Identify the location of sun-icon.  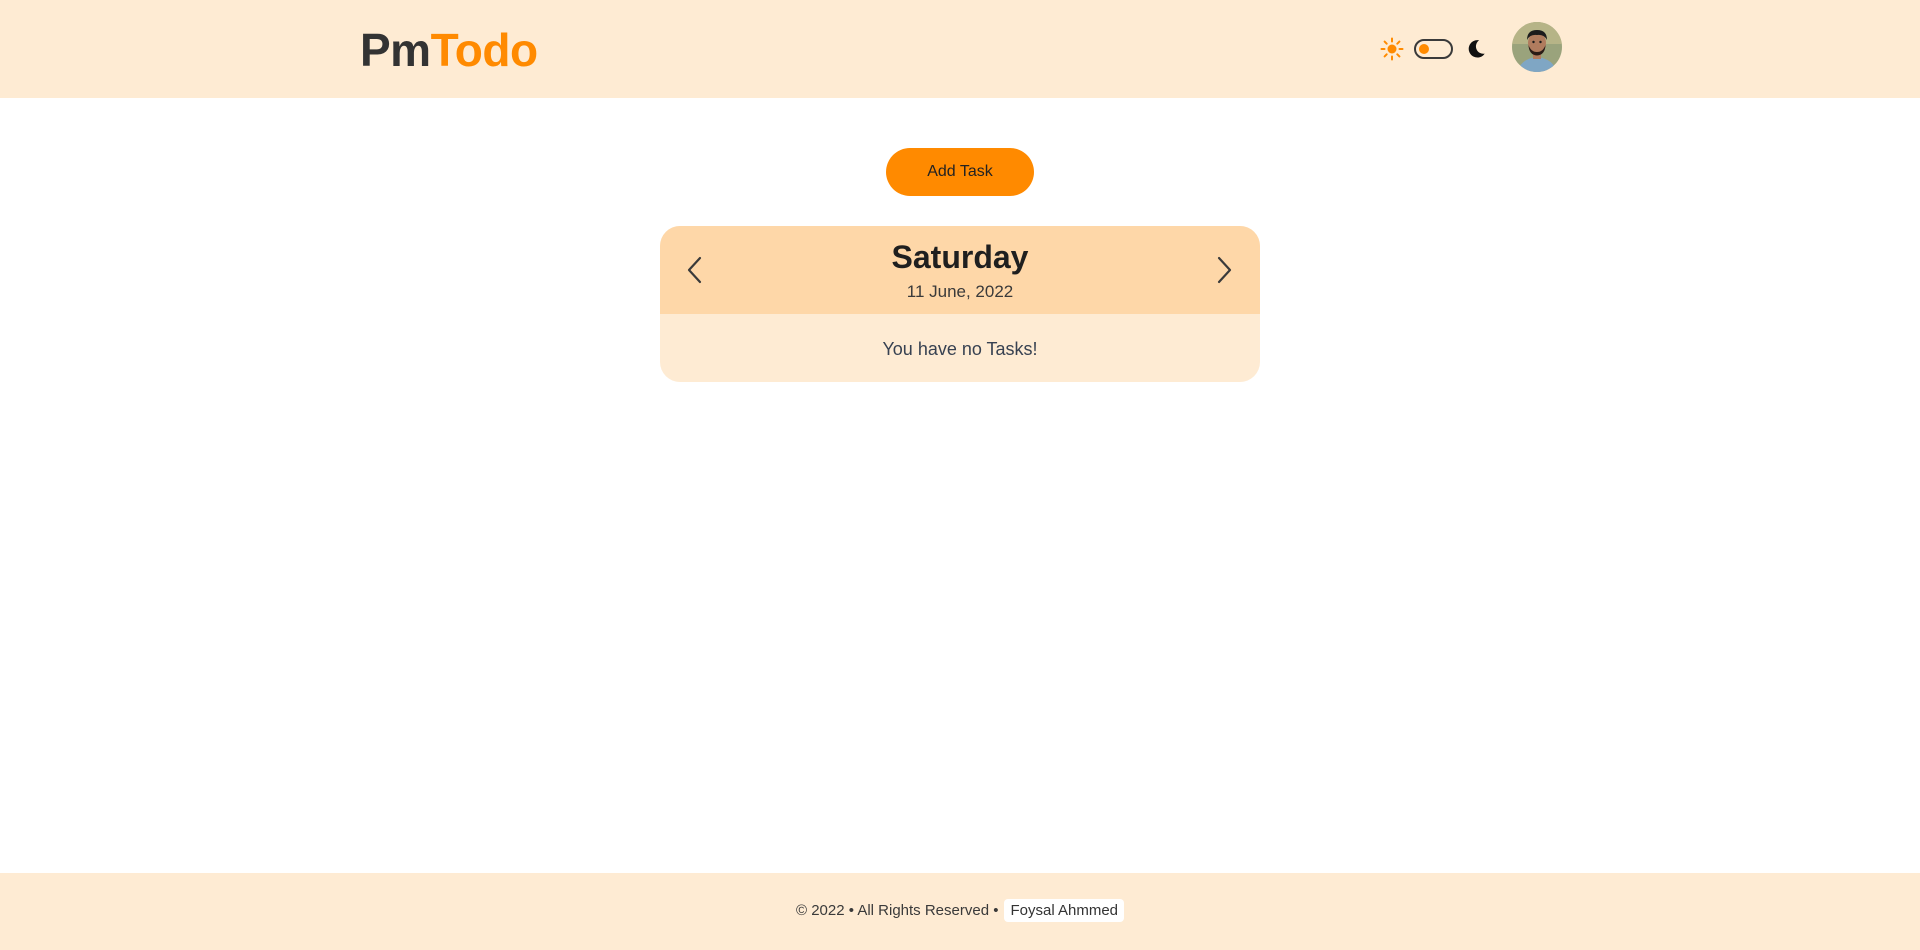
(1392, 49).